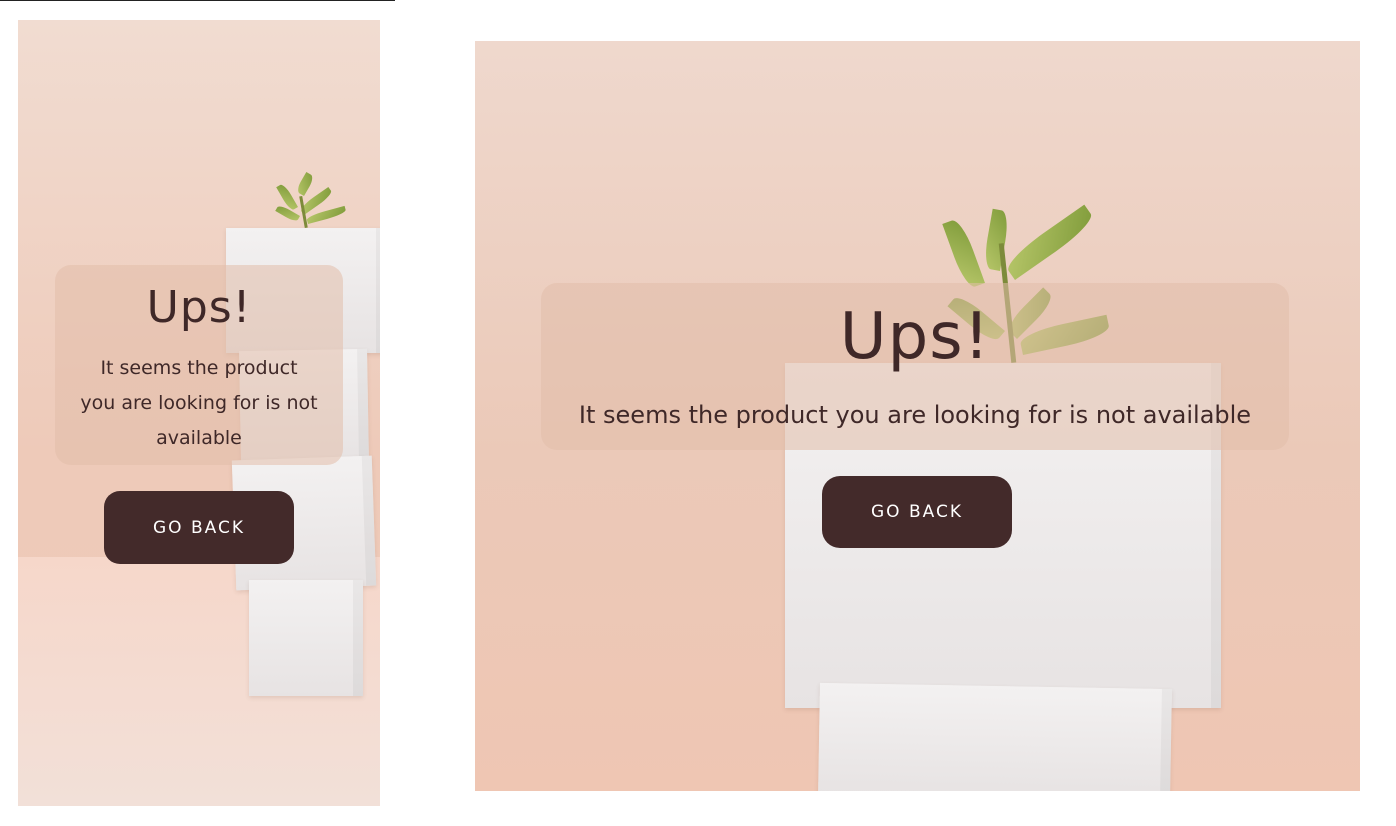  What do you see at coordinates (197, 0) in the screenshot?
I see `top-divider` at bounding box center [197, 0].